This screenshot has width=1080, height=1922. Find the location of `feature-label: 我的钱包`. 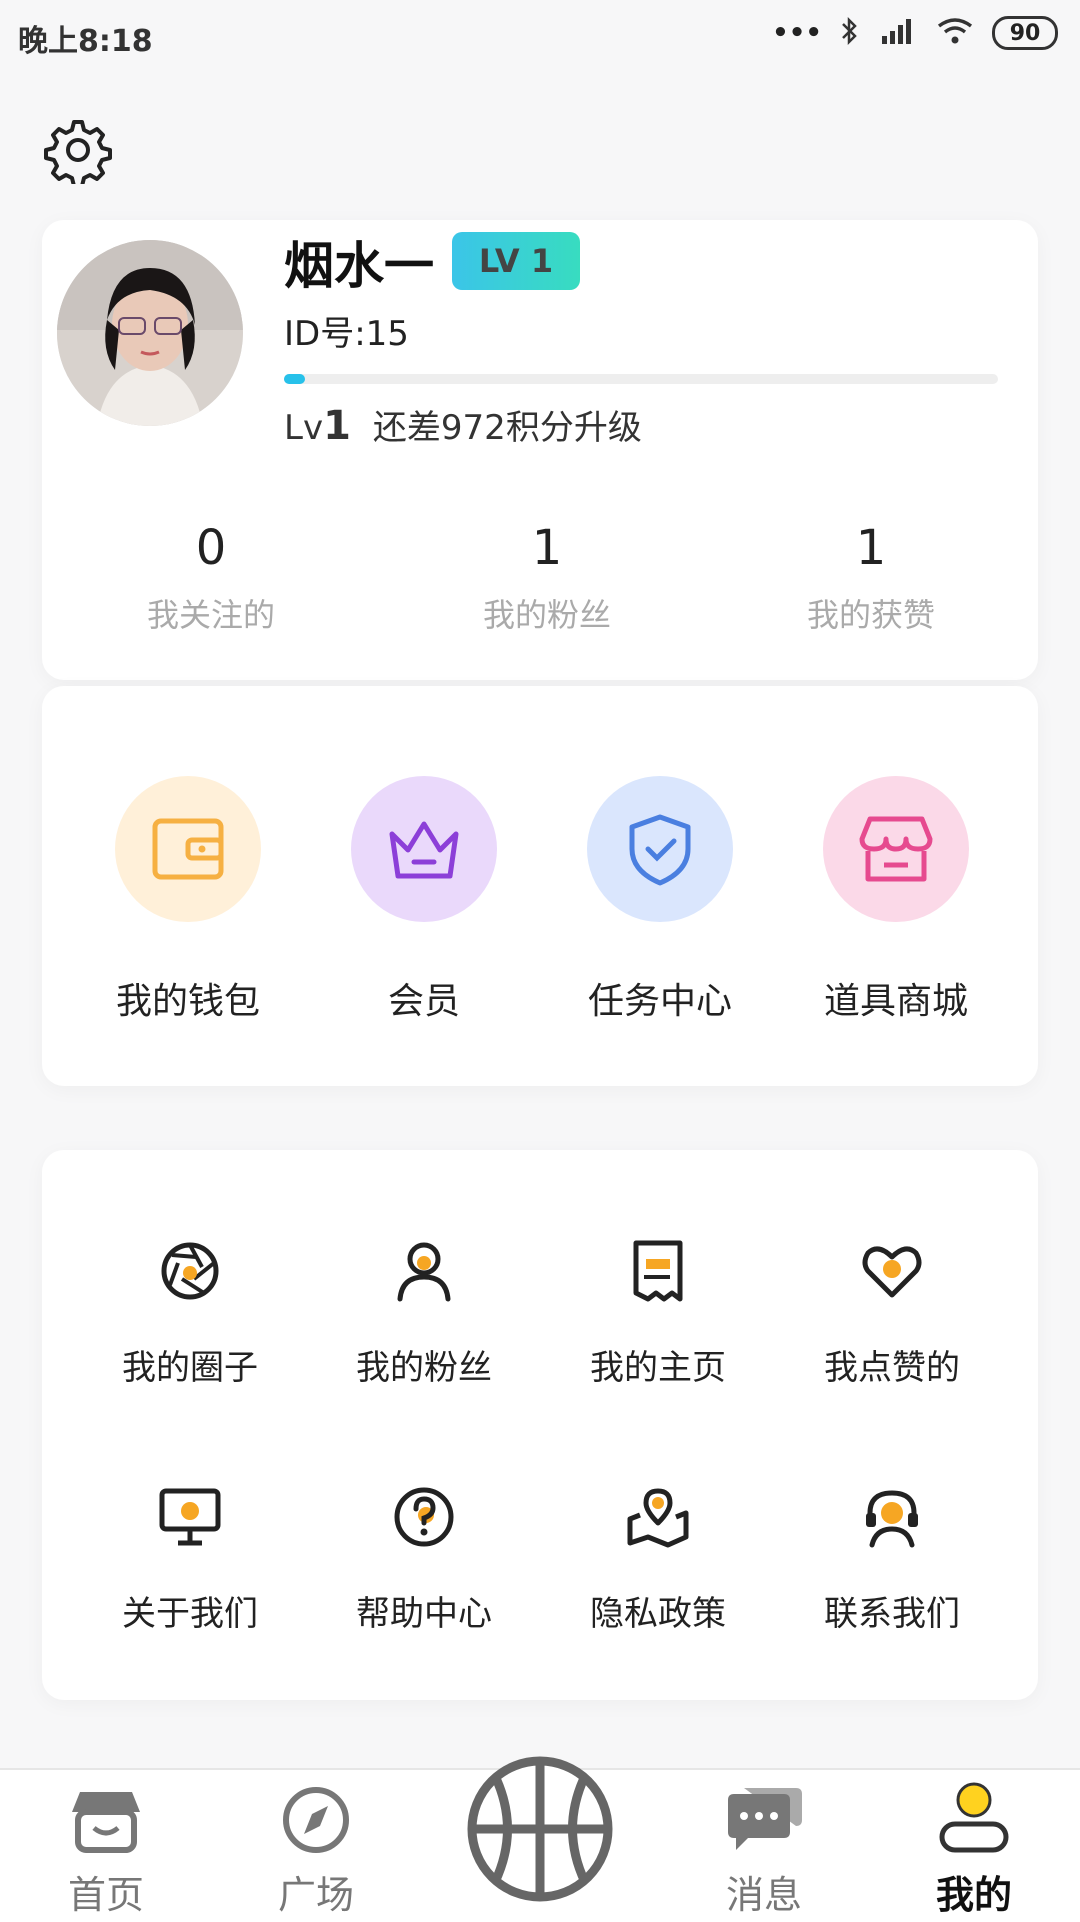

feature-label: 我的钱包 is located at coordinates (187, 1001).